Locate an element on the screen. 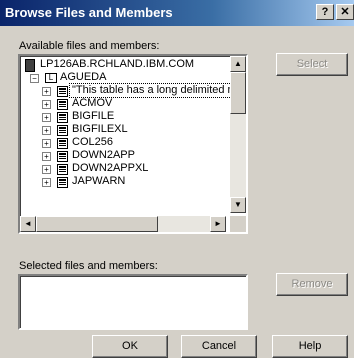  list-item: + COL256 is located at coordinates (125, 142).